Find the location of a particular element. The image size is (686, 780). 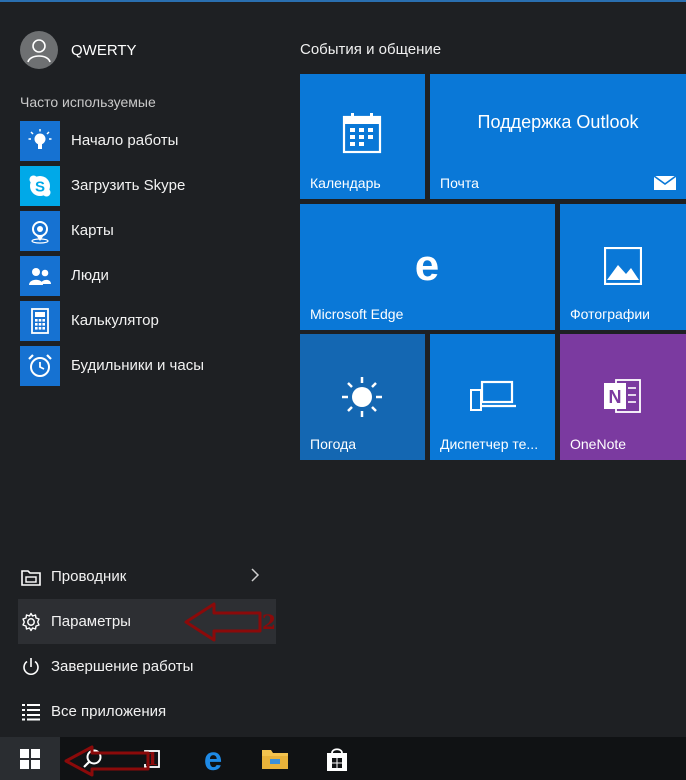

folder-icon is located at coordinates (275, 759).